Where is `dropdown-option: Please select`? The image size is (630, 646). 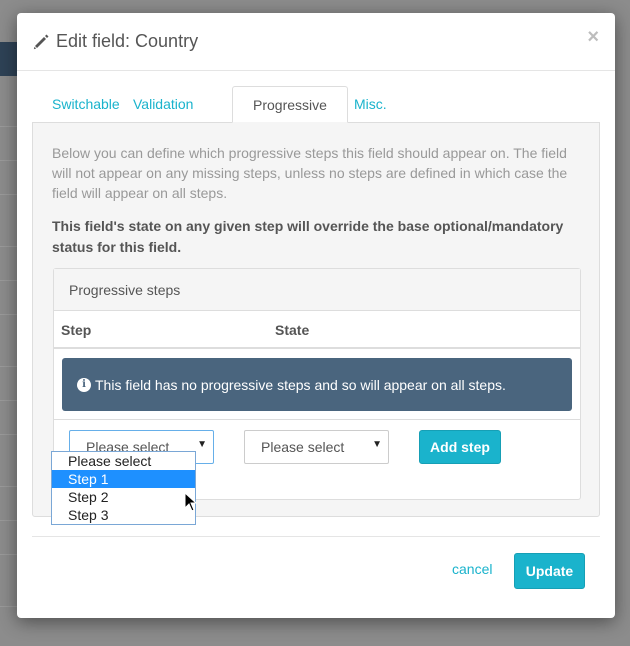 dropdown-option: Please select is located at coordinates (123, 461).